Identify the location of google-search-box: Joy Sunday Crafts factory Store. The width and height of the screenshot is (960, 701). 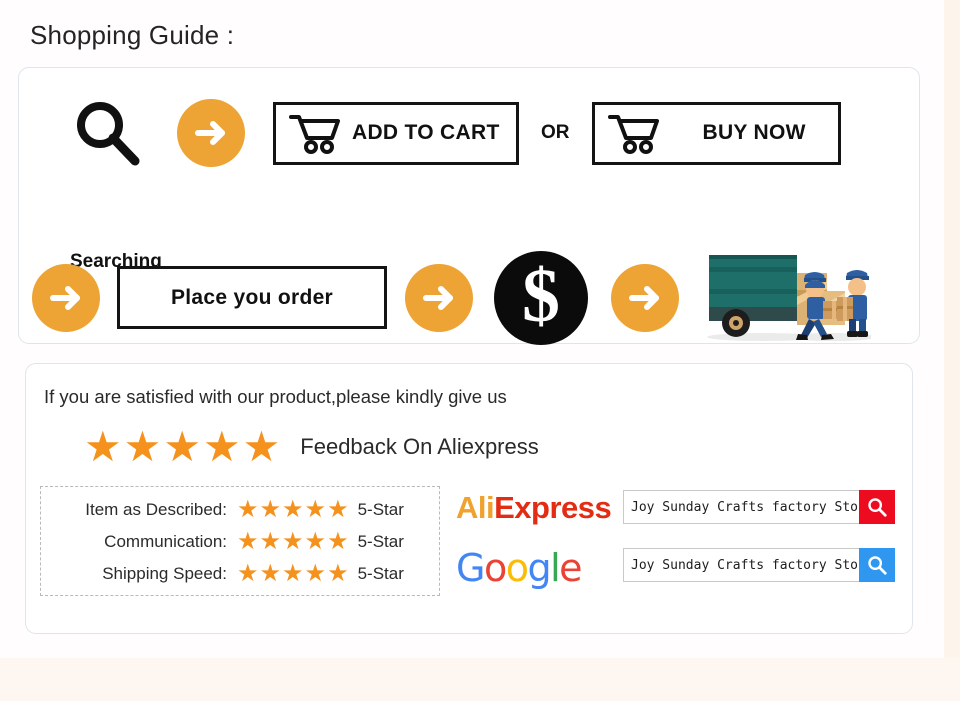
(759, 565).